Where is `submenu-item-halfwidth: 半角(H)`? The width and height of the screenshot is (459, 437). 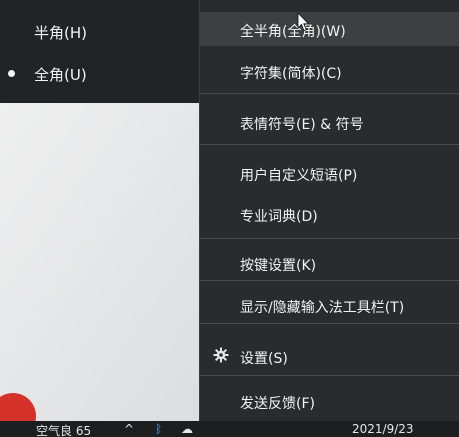 submenu-item-halfwidth: 半角(H) is located at coordinates (100, 32).